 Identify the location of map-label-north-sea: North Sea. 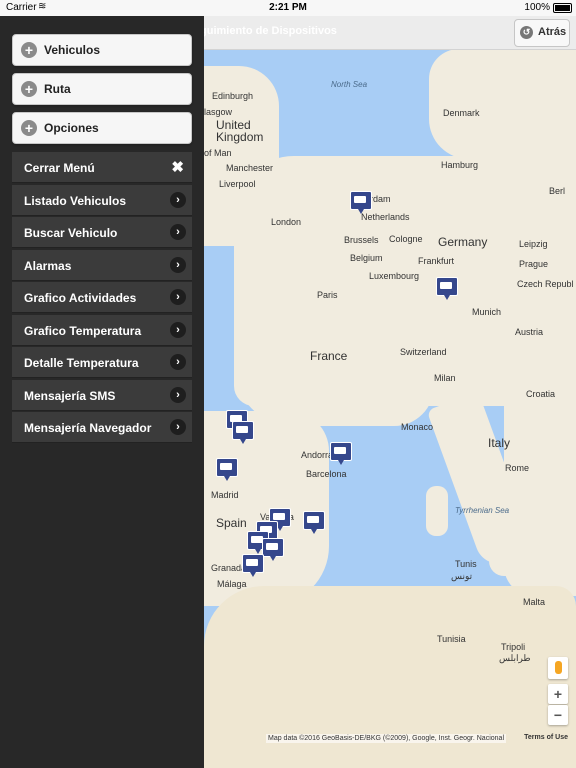
(349, 84).